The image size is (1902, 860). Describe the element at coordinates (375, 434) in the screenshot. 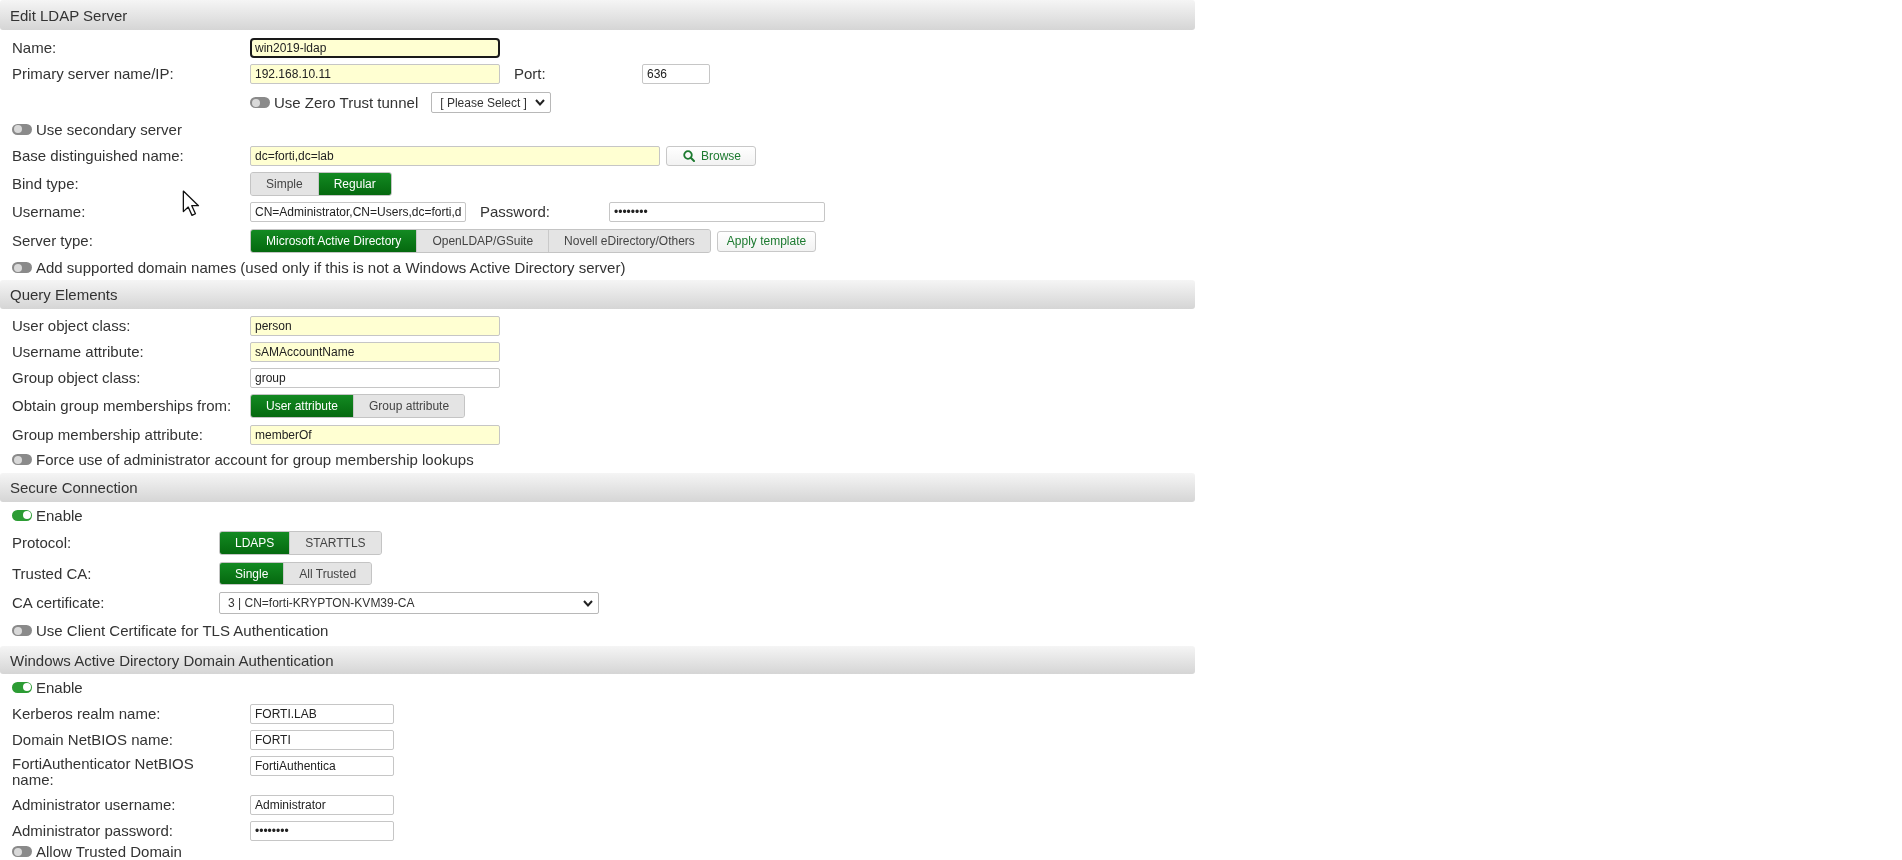

I see `membership-attribute-input: memberOf` at that location.